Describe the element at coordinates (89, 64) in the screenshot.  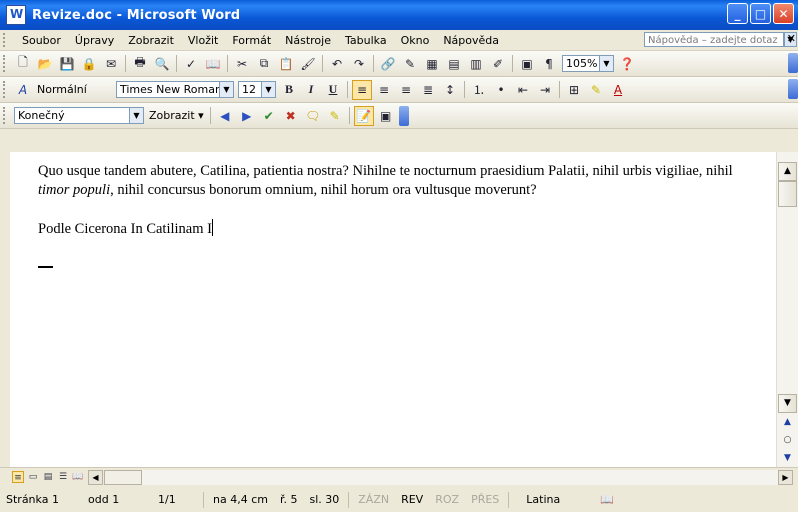
I see `permission-icon: 🔒` at that location.